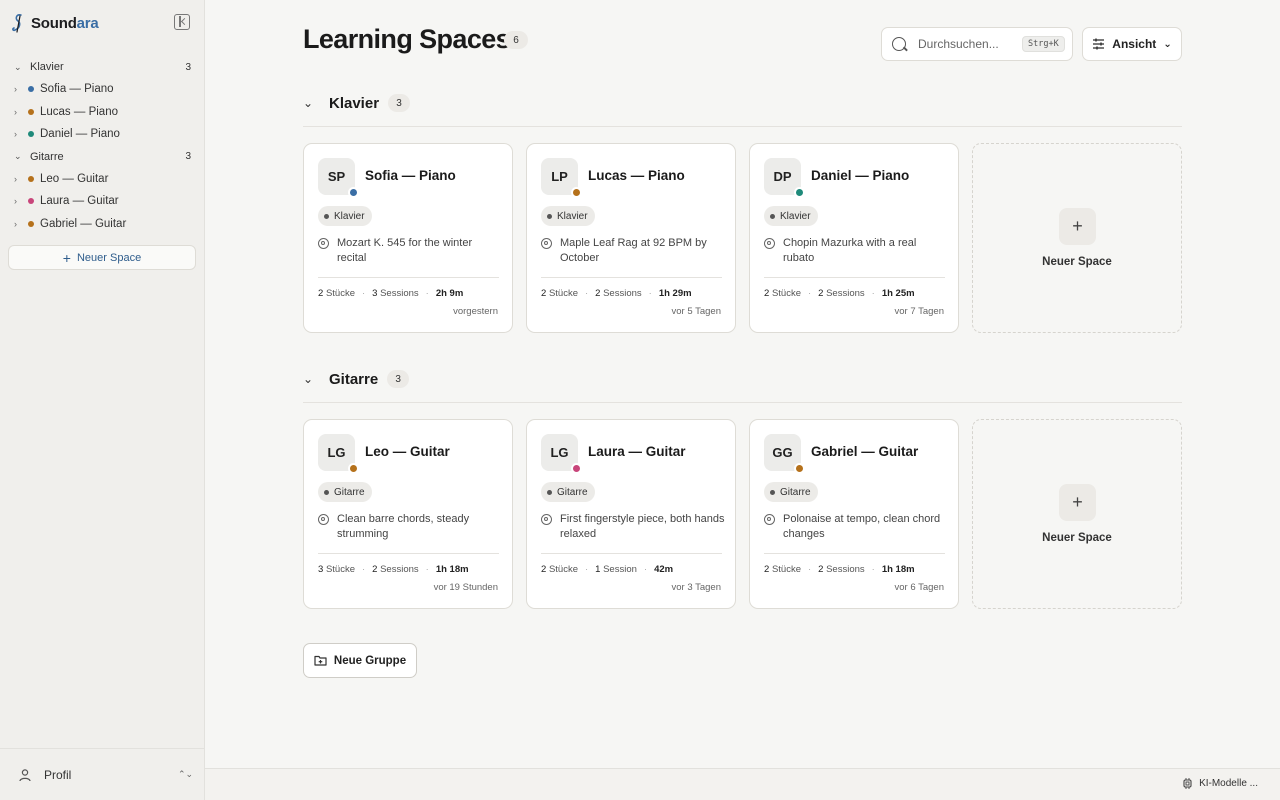 The height and width of the screenshot is (800, 1280). I want to click on brand: Soundara, so click(54, 23).